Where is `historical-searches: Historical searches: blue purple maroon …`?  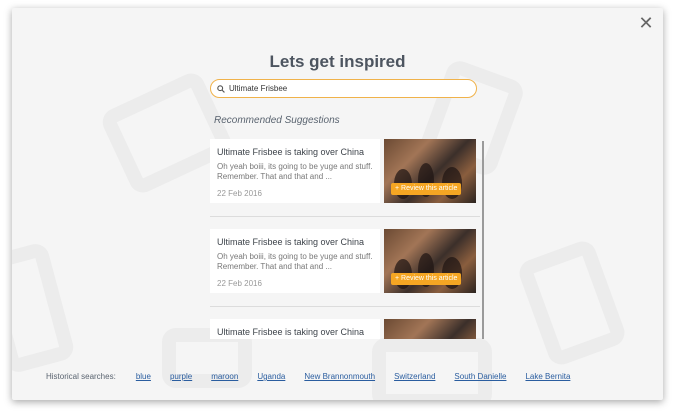 historical-searches: Historical searches: blue purple maroon … is located at coordinates (317, 376).